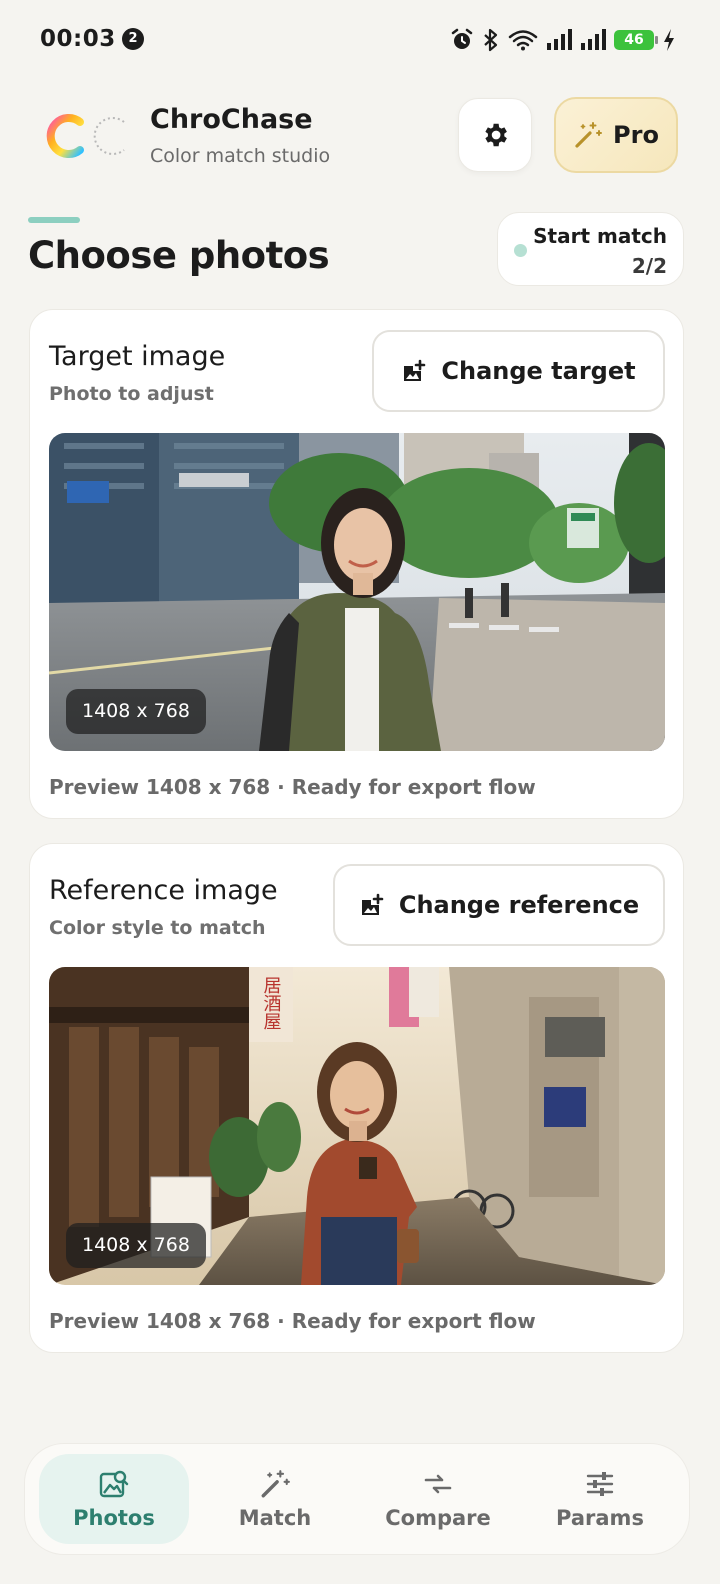  I want to click on target-card-title: Target image, so click(137, 356).